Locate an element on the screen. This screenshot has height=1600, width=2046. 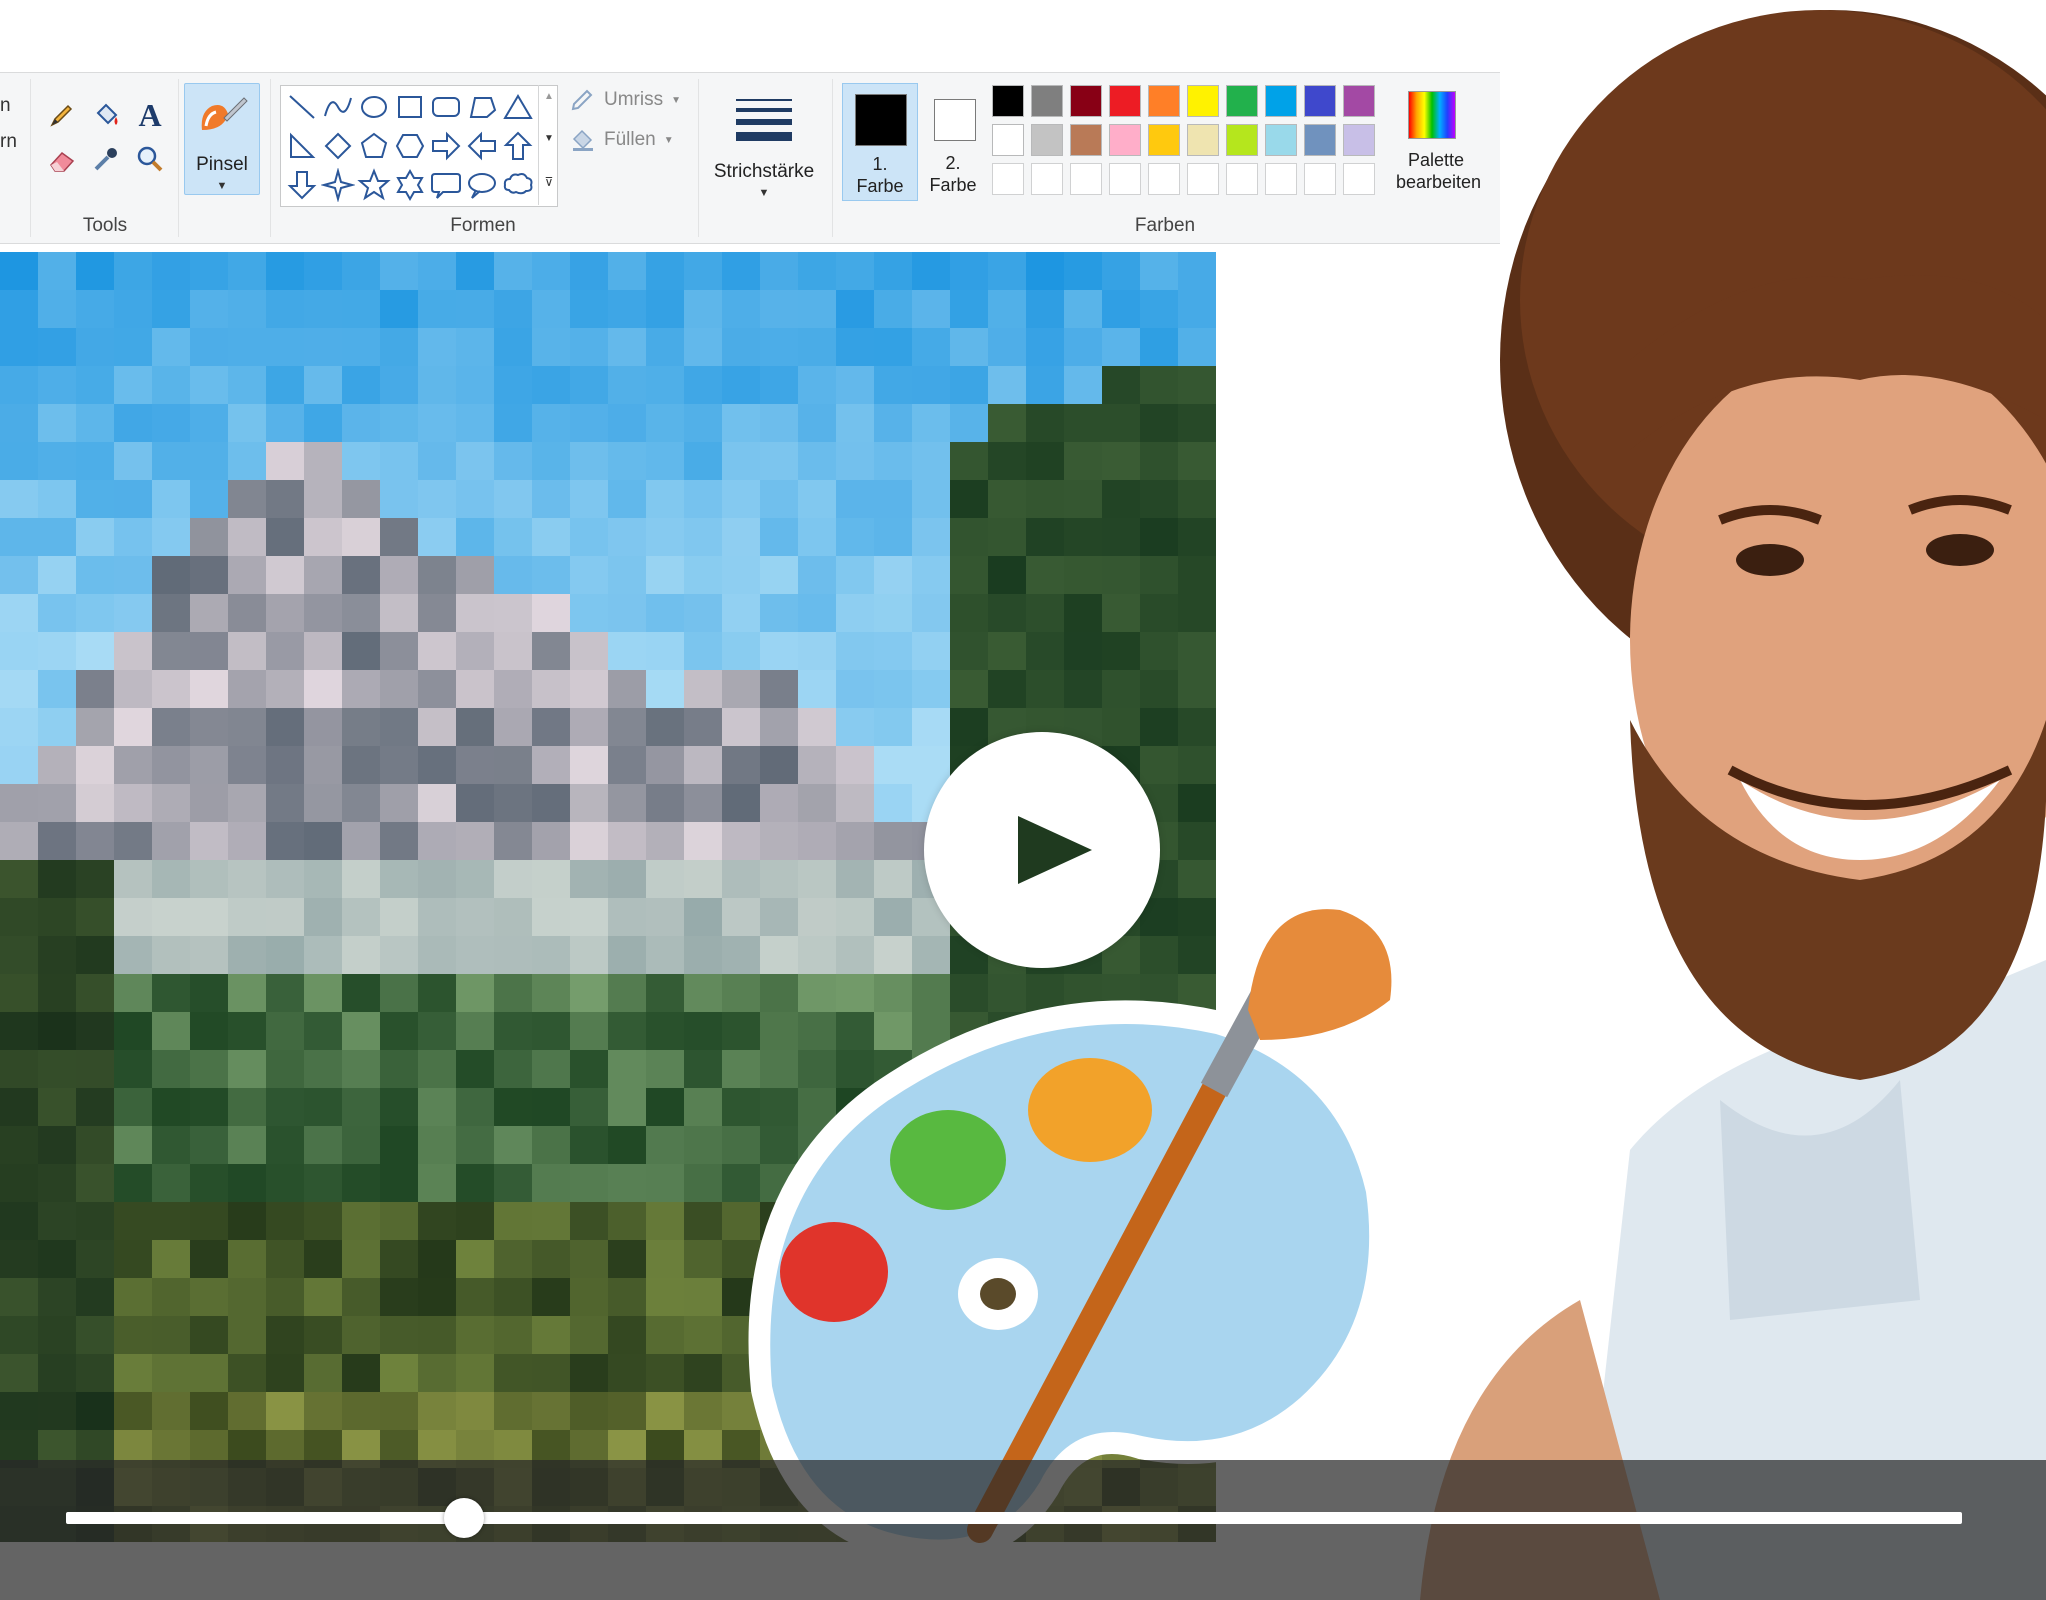
six-point-star-shape-icon is located at coordinates (410, 185).